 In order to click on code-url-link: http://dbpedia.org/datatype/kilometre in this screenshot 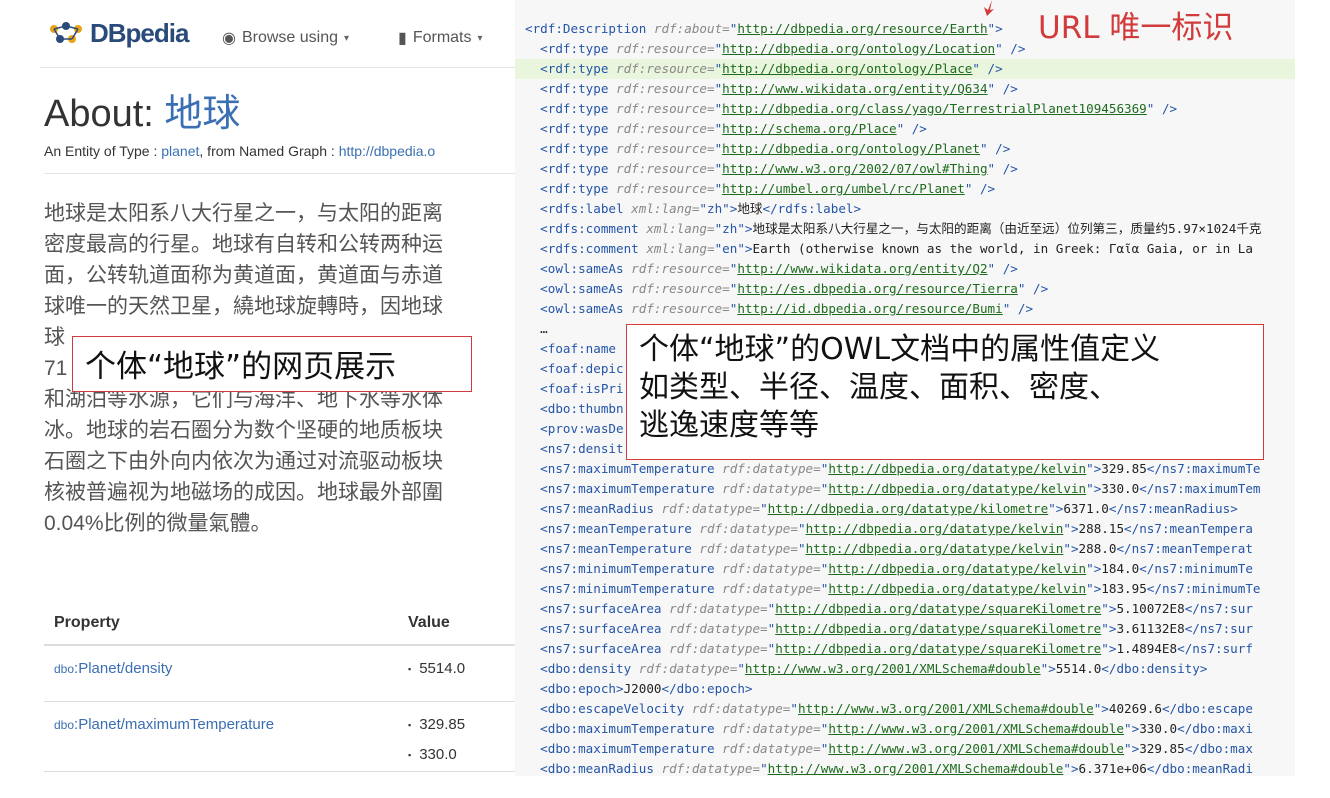, I will do `click(908, 508)`.